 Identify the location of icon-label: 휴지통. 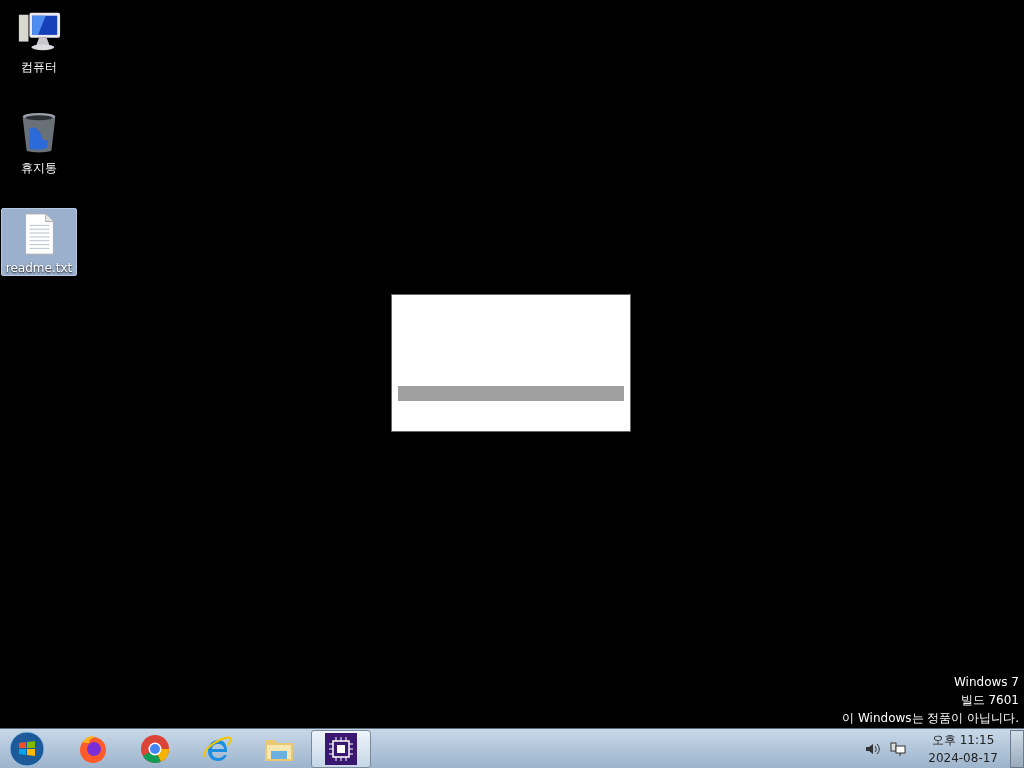
(39, 168).